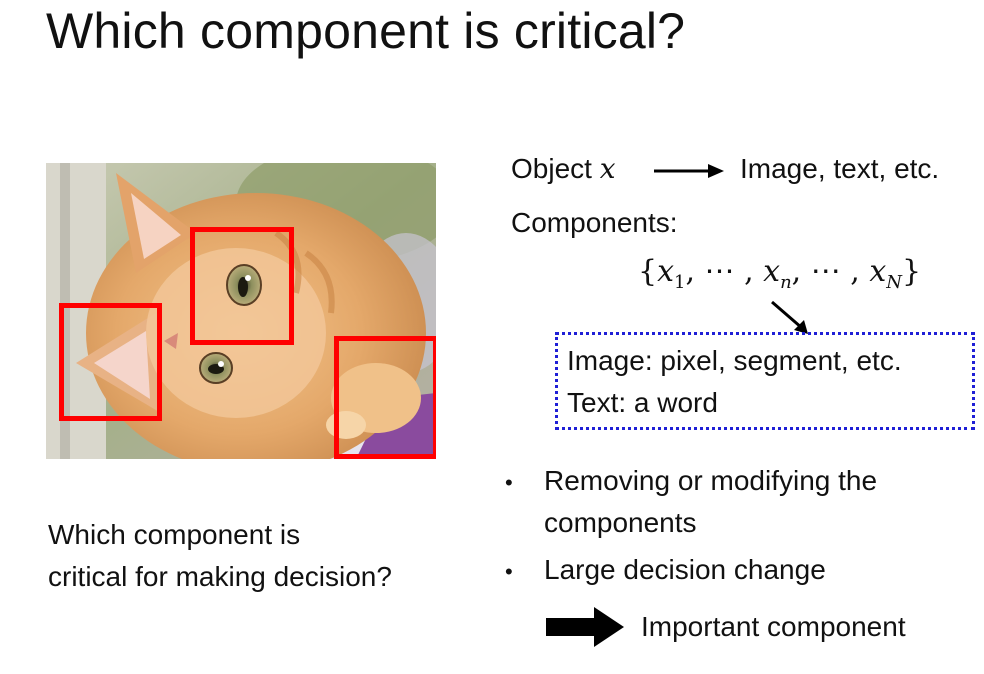  I want to click on set-xN: x, so click(878, 271).